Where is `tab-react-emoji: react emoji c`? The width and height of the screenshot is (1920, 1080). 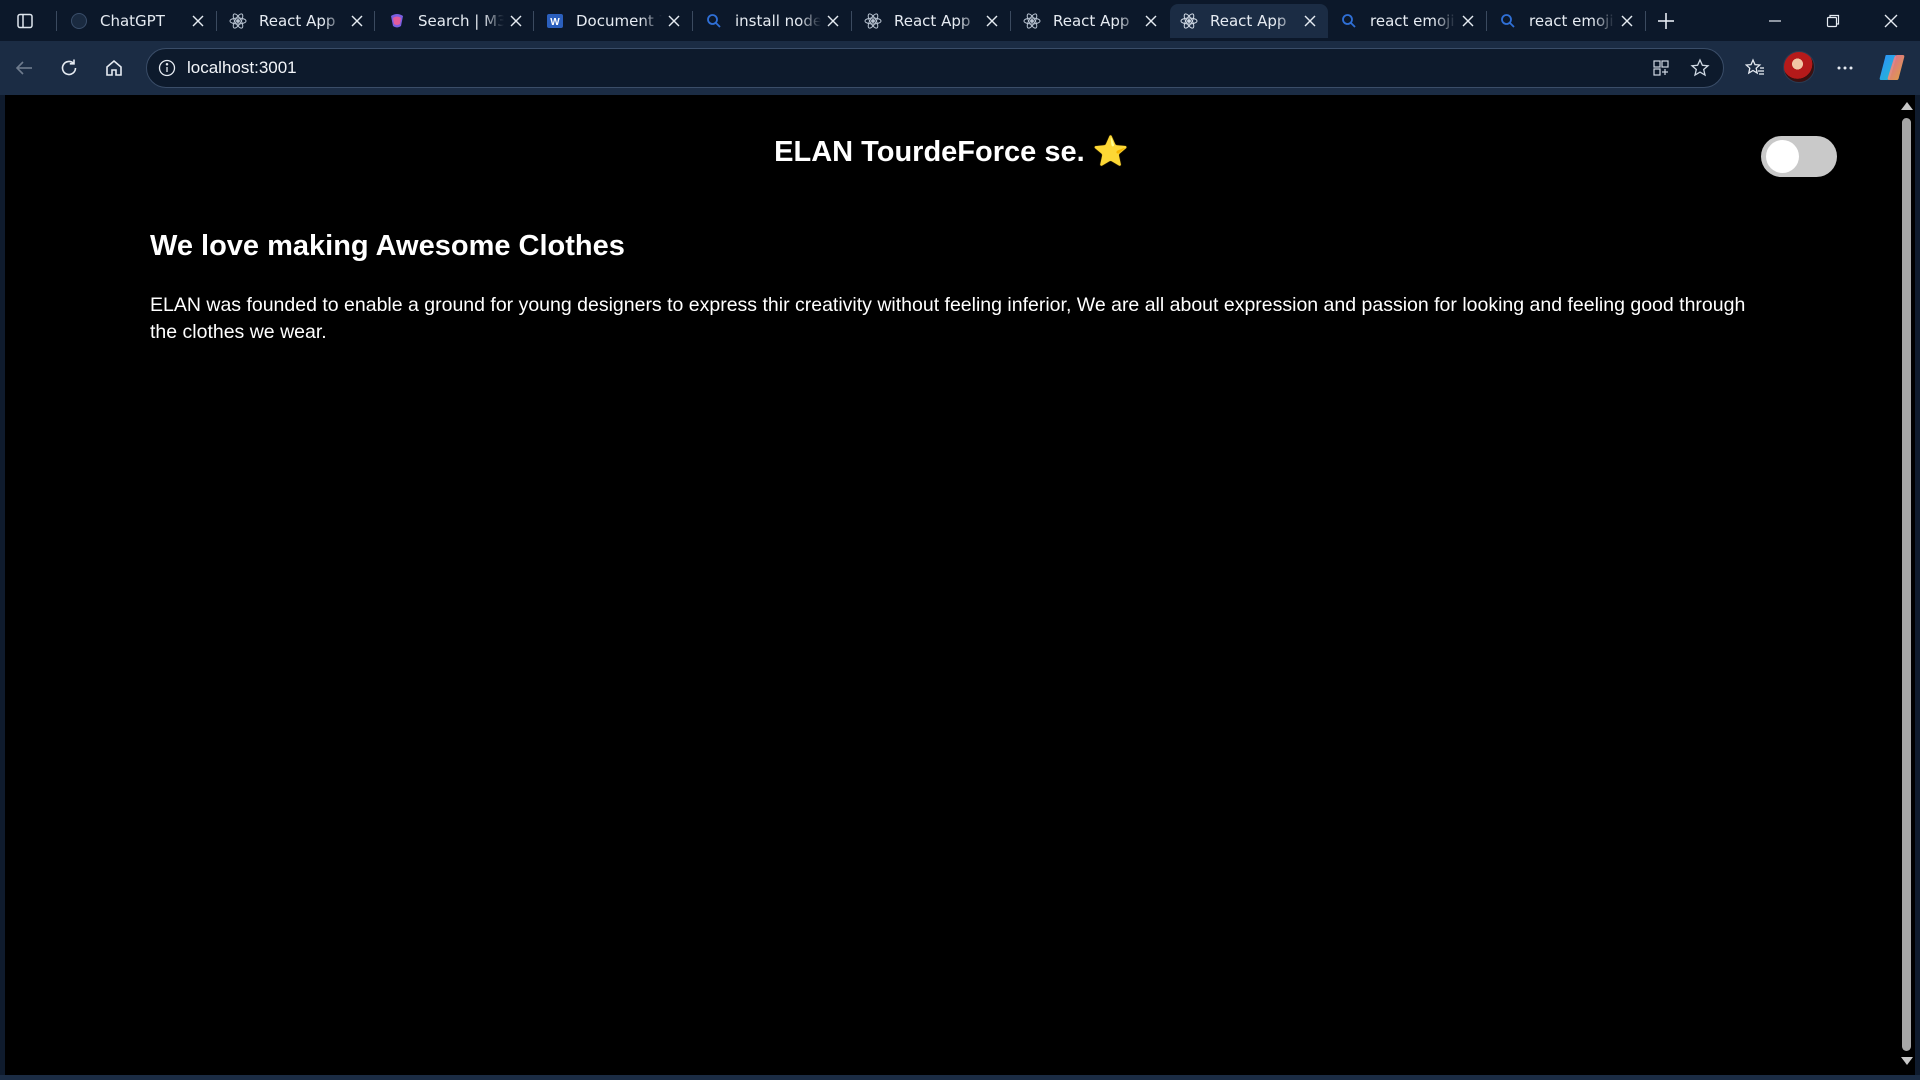 tab-react-emoji: react emoji c is located at coordinates (1408, 21).